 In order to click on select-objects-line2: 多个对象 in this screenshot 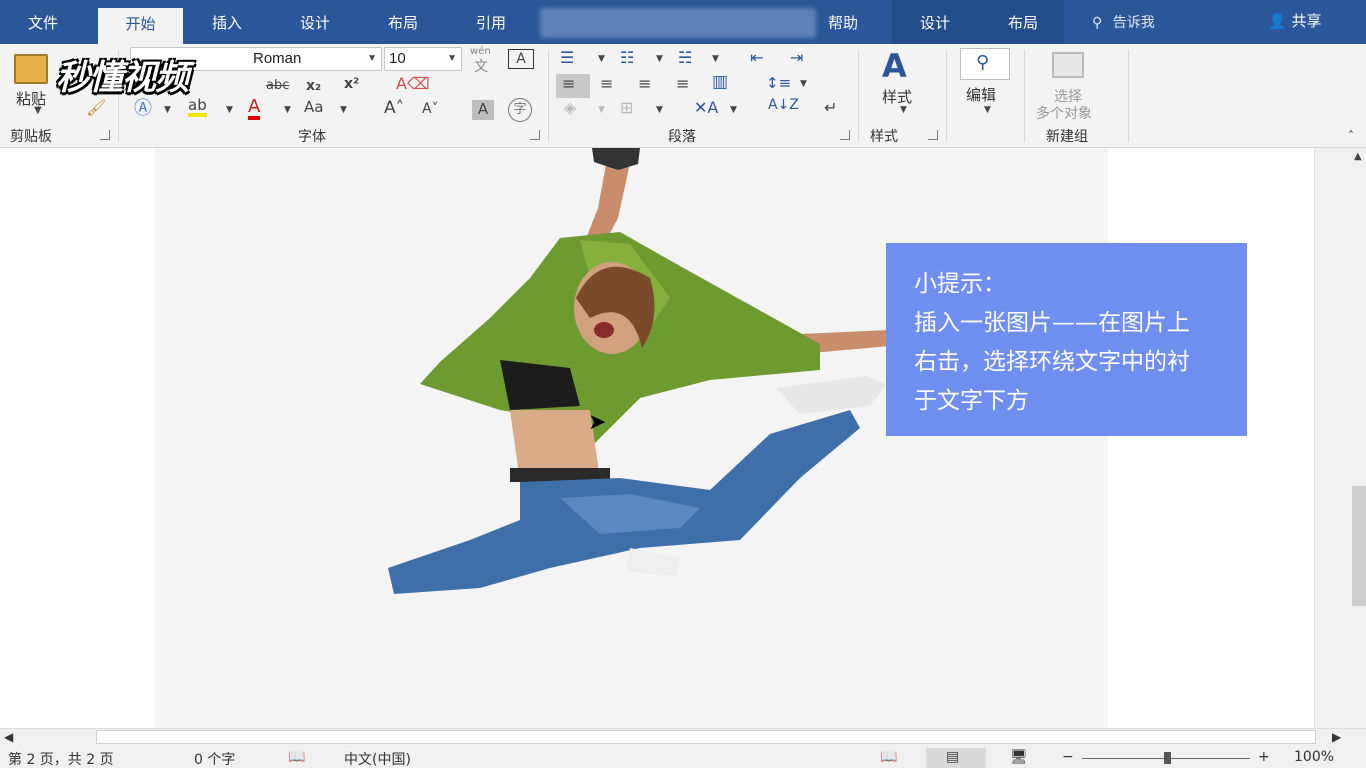, I will do `click(1064, 113)`.